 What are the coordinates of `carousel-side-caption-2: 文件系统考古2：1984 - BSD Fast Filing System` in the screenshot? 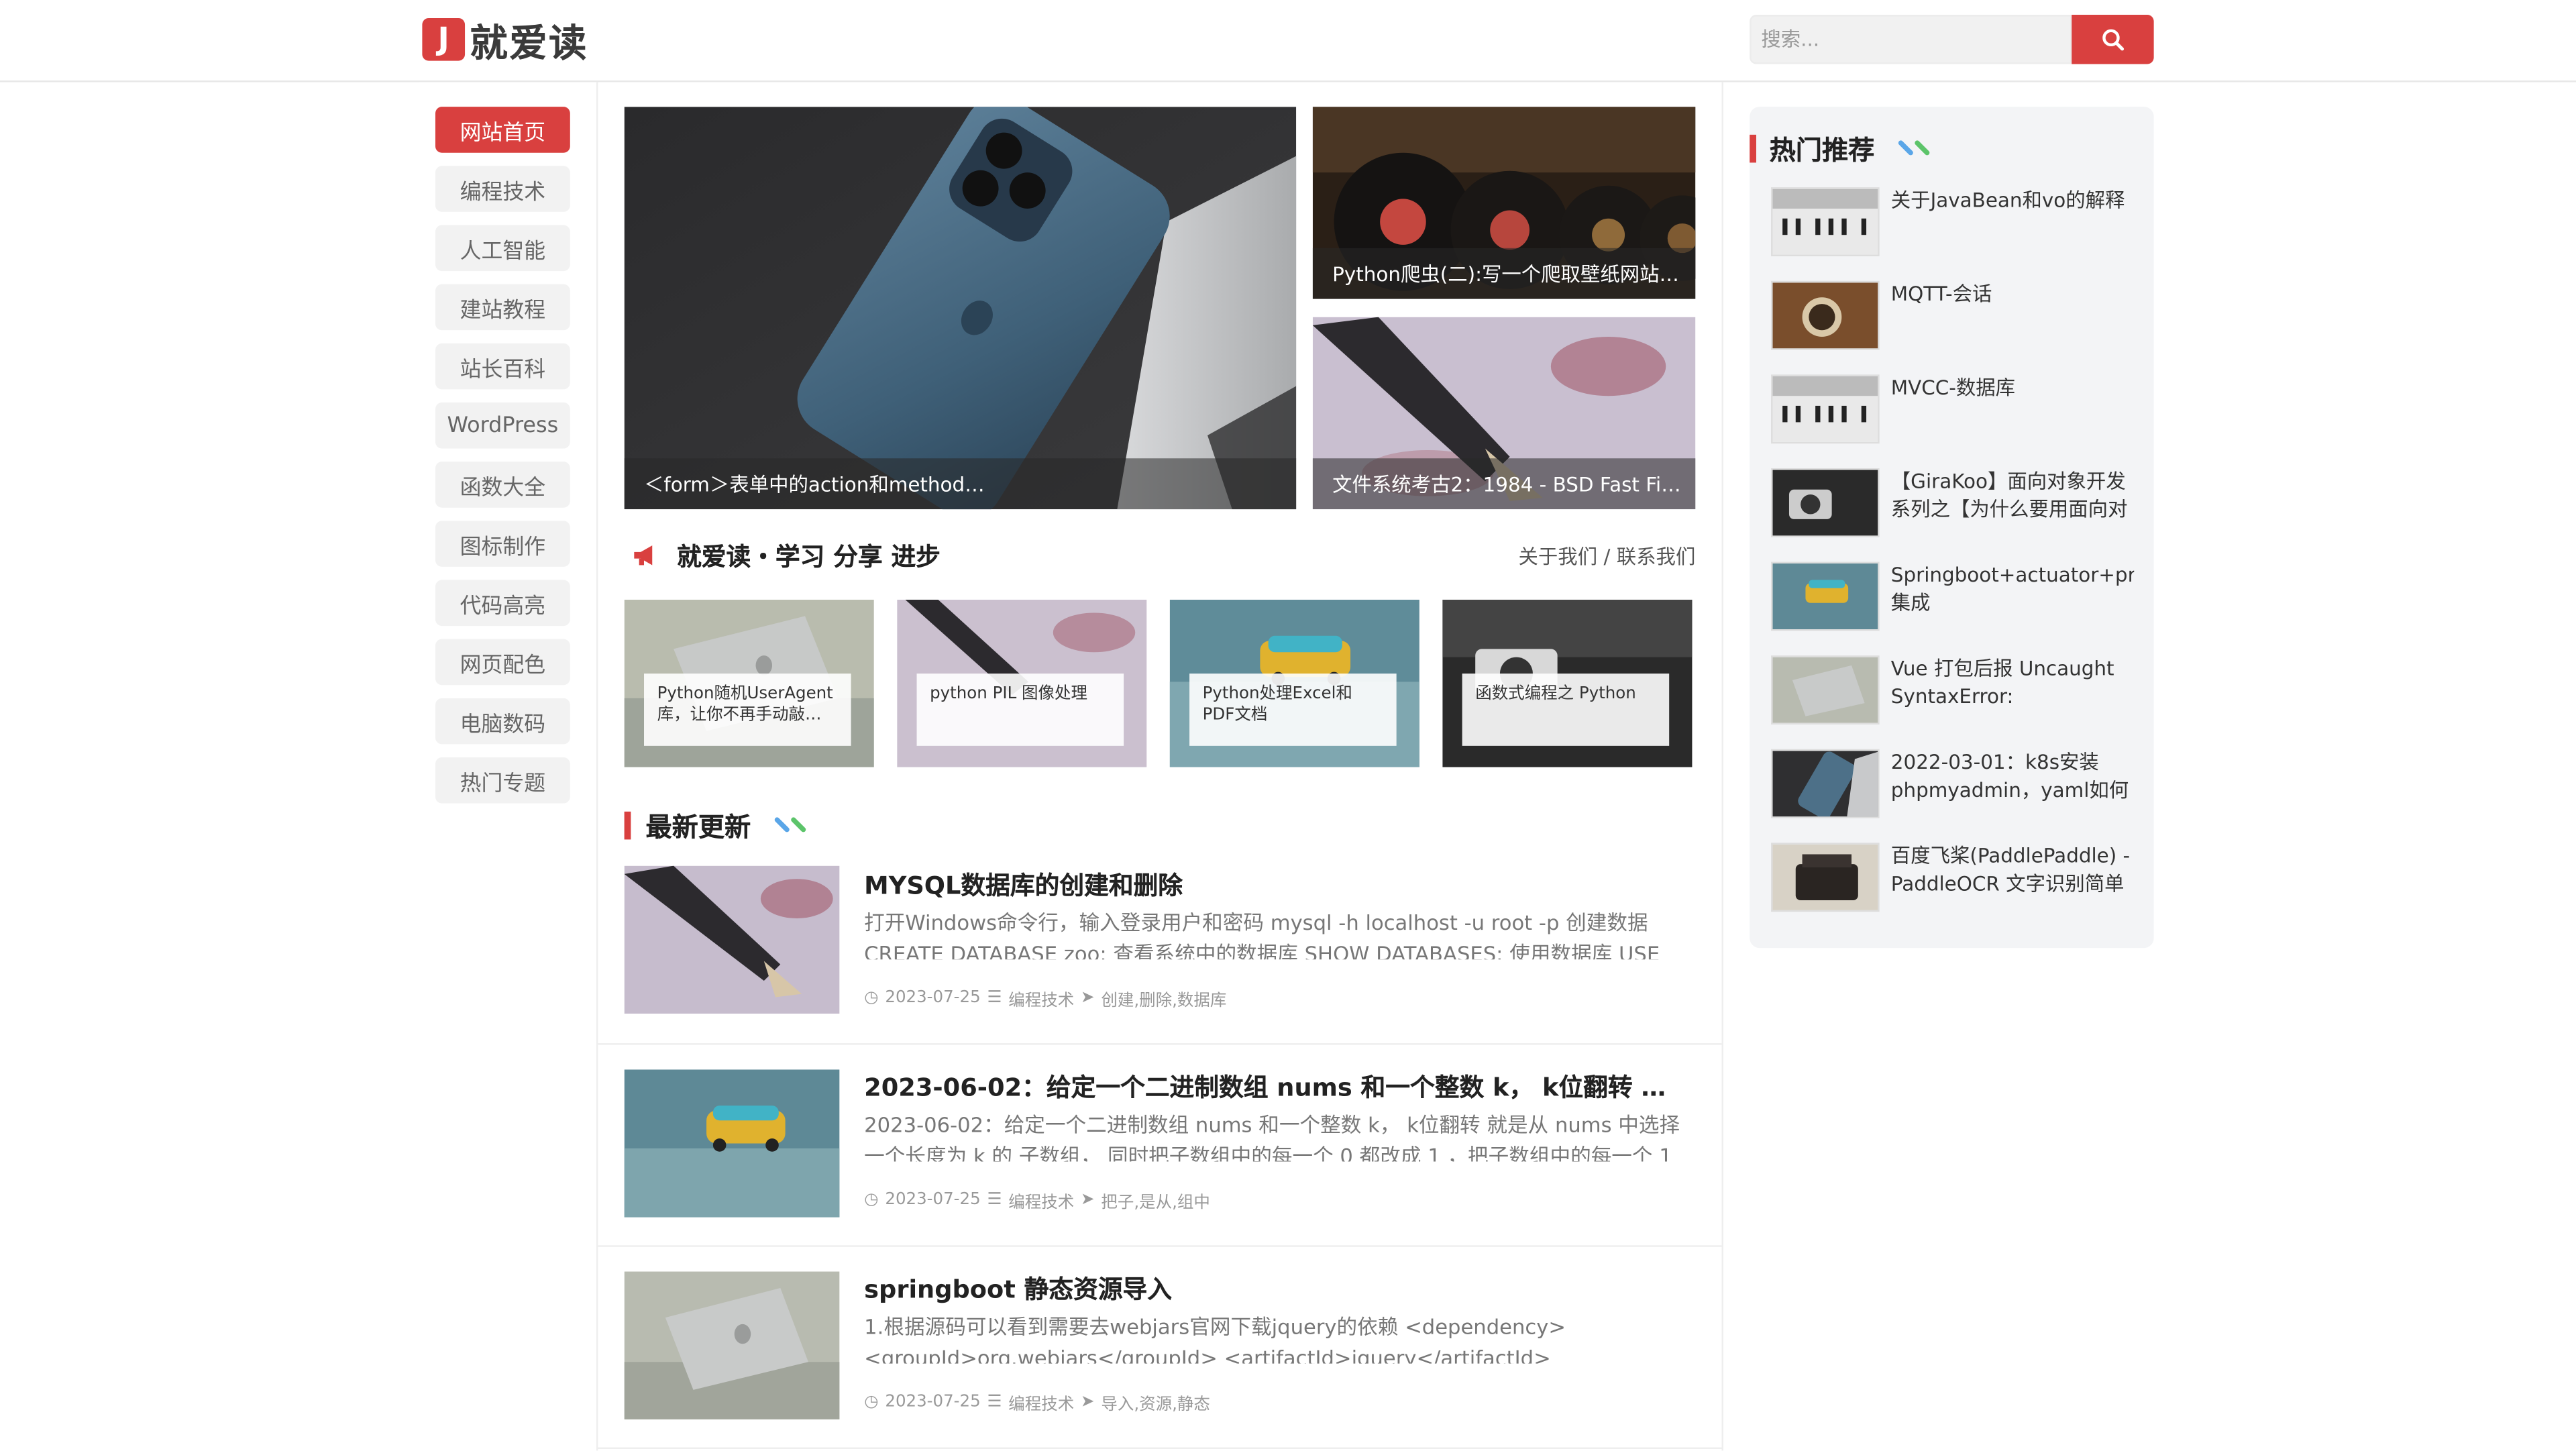 It's located at (1504, 484).